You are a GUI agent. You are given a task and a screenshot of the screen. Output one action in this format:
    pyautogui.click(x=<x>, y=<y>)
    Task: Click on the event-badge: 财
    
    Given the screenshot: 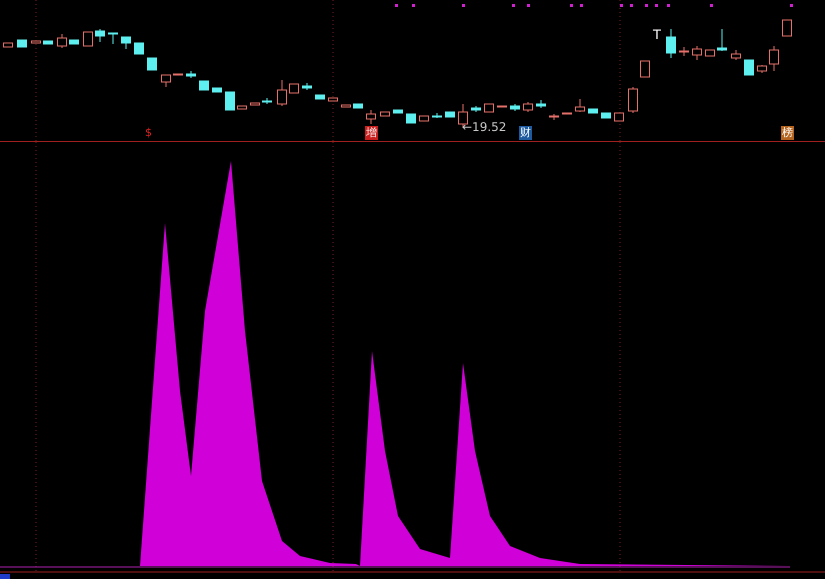 What is the action you would take?
    pyautogui.click(x=525, y=133)
    